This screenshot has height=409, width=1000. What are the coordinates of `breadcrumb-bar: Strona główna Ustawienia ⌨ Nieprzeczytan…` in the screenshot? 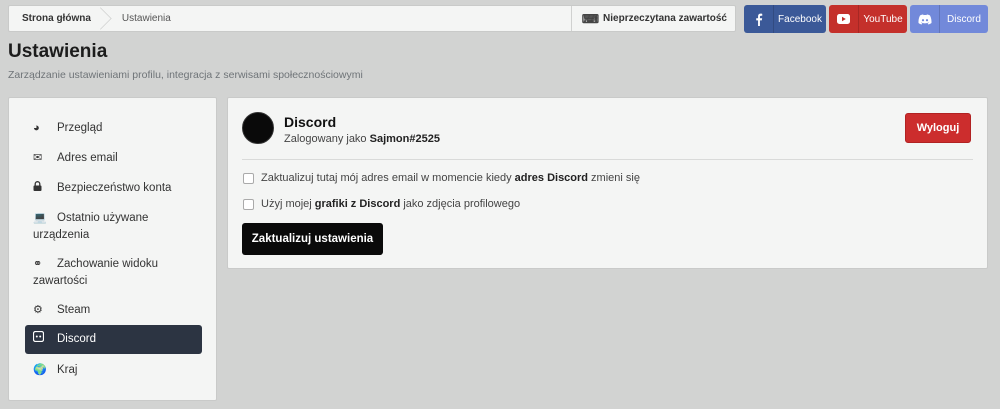 It's located at (372, 18).